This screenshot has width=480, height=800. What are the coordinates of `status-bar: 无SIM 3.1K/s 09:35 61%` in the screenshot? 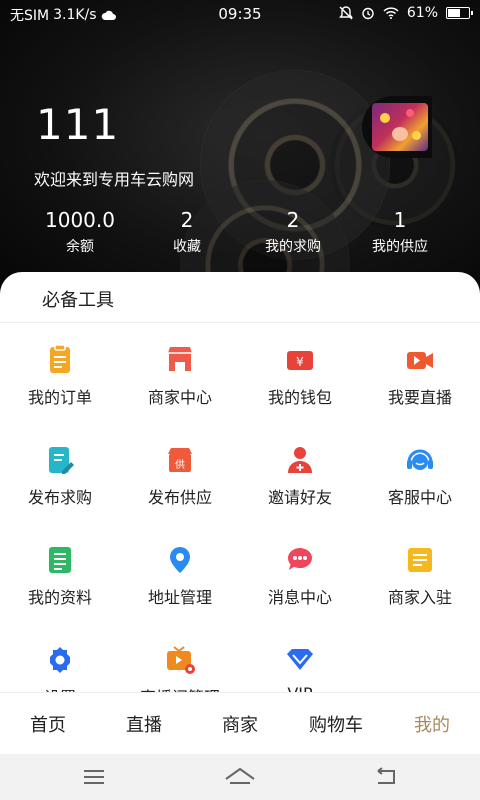 It's located at (240, 14).